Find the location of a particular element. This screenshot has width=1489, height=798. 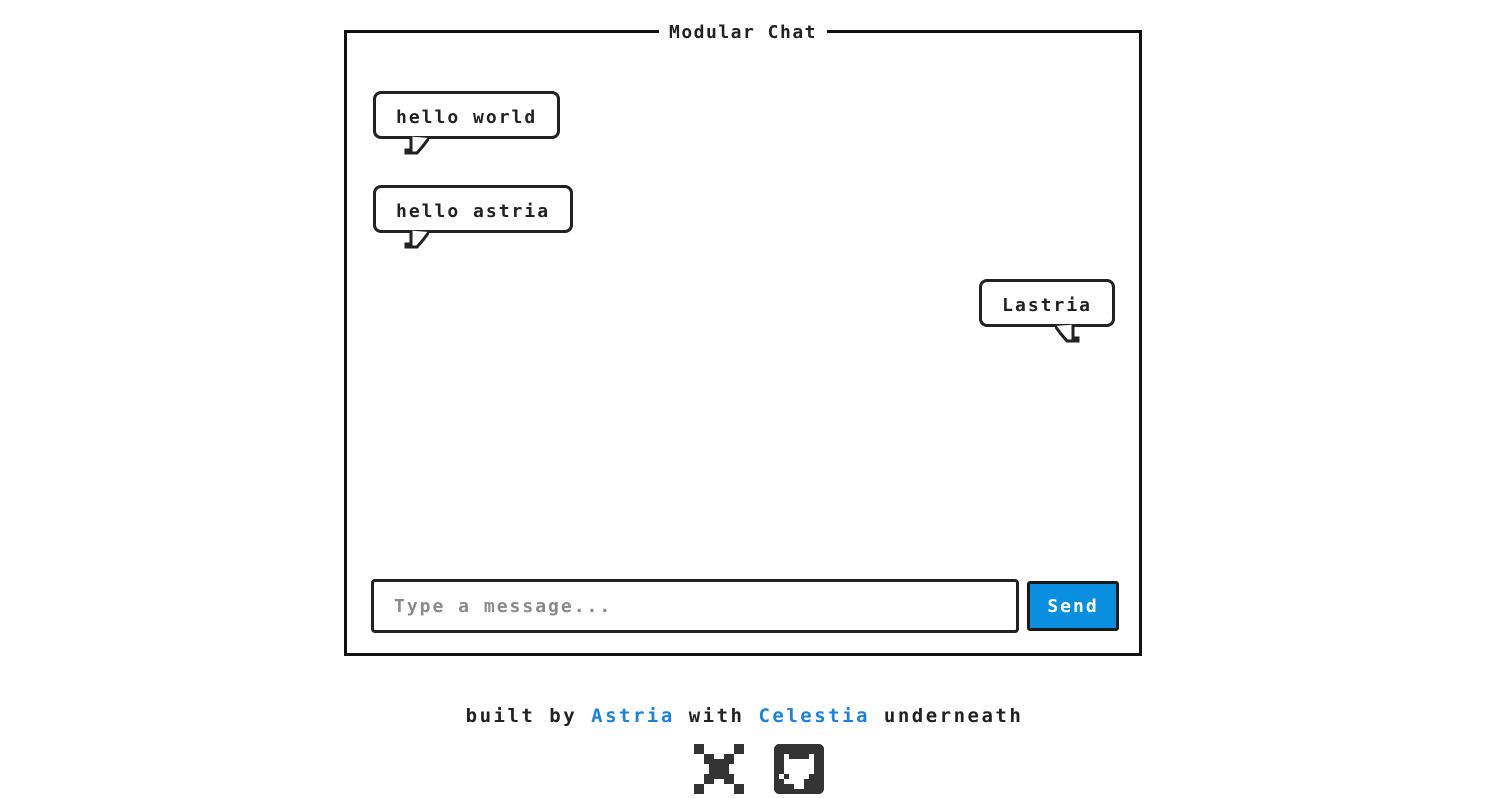

message-item: hello world is located at coordinates (467, 123).